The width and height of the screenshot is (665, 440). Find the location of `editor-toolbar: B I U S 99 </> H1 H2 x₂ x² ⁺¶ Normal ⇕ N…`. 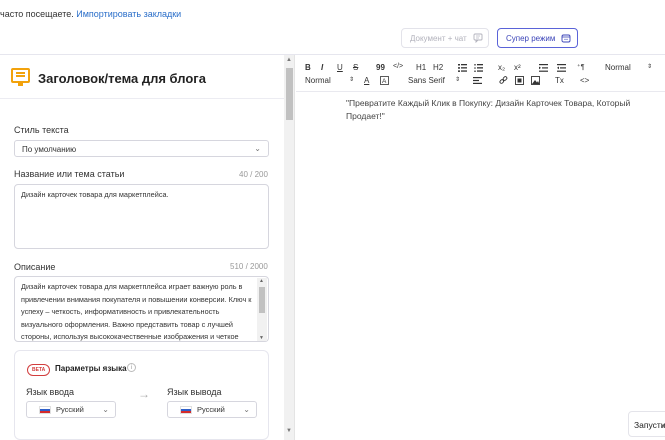

editor-toolbar: B I U S 99 </> H1 H2 x₂ x² ⁺¶ Normal ⇕ N… is located at coordinates (480, 73).